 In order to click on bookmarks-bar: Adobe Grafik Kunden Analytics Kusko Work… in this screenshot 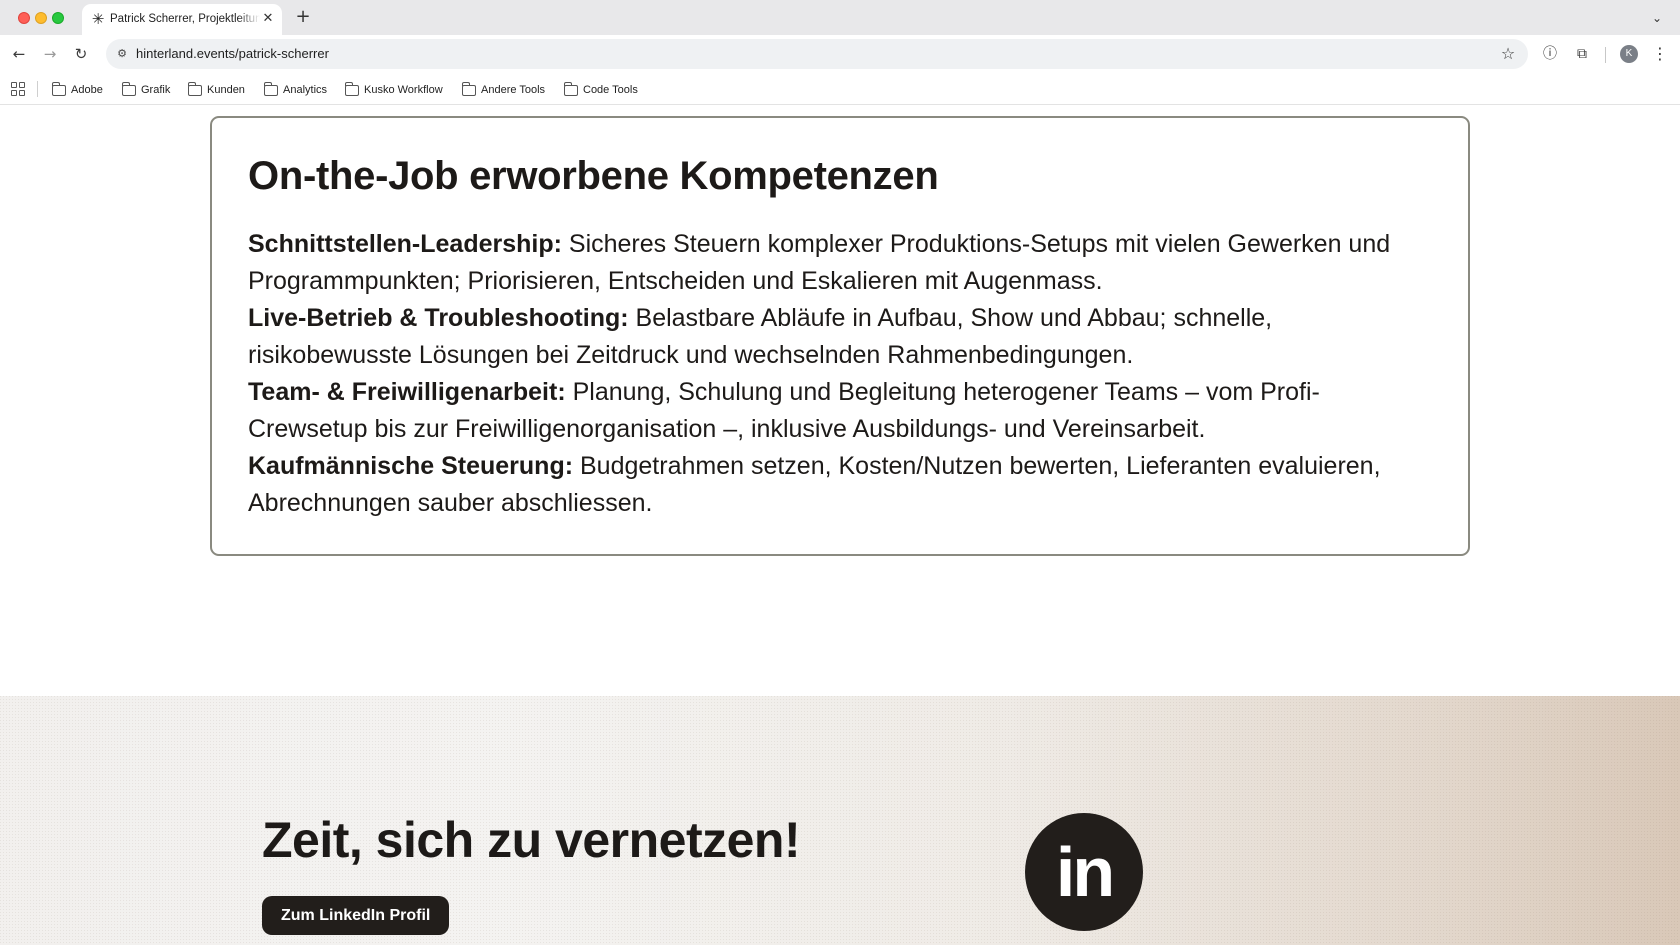, I will do `click(840, 89)`.